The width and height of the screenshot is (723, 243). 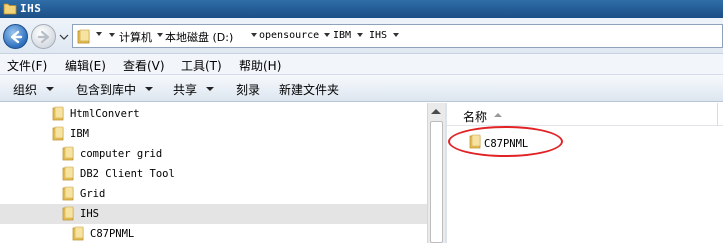 I want to click on tree-item-label: C87PNML, so click(x=112, y=234).